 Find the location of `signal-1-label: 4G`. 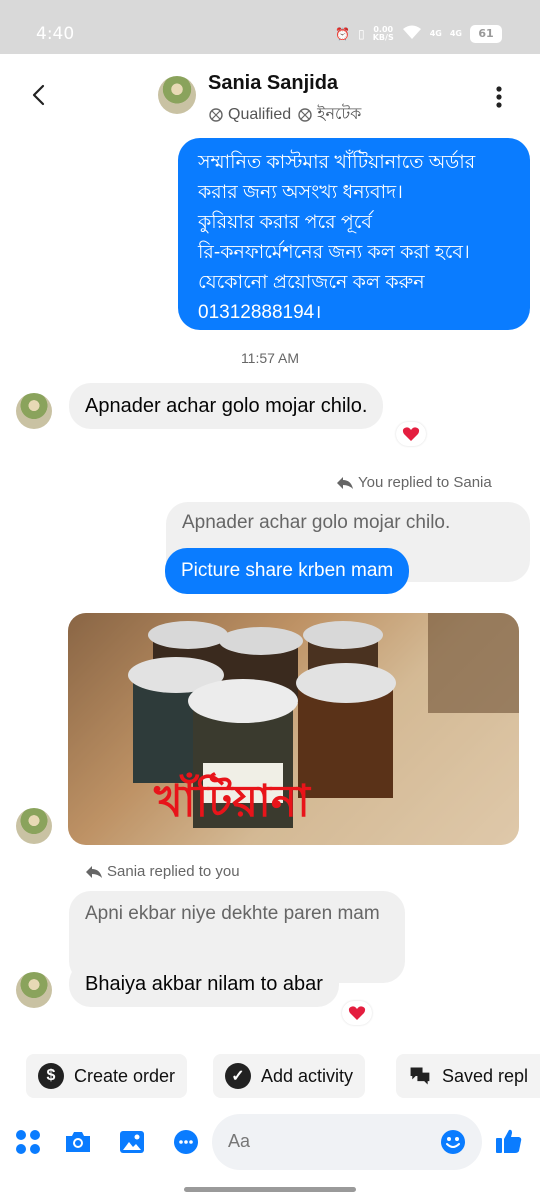

signal-1-label: 4G is located at coordinates (435, 33).